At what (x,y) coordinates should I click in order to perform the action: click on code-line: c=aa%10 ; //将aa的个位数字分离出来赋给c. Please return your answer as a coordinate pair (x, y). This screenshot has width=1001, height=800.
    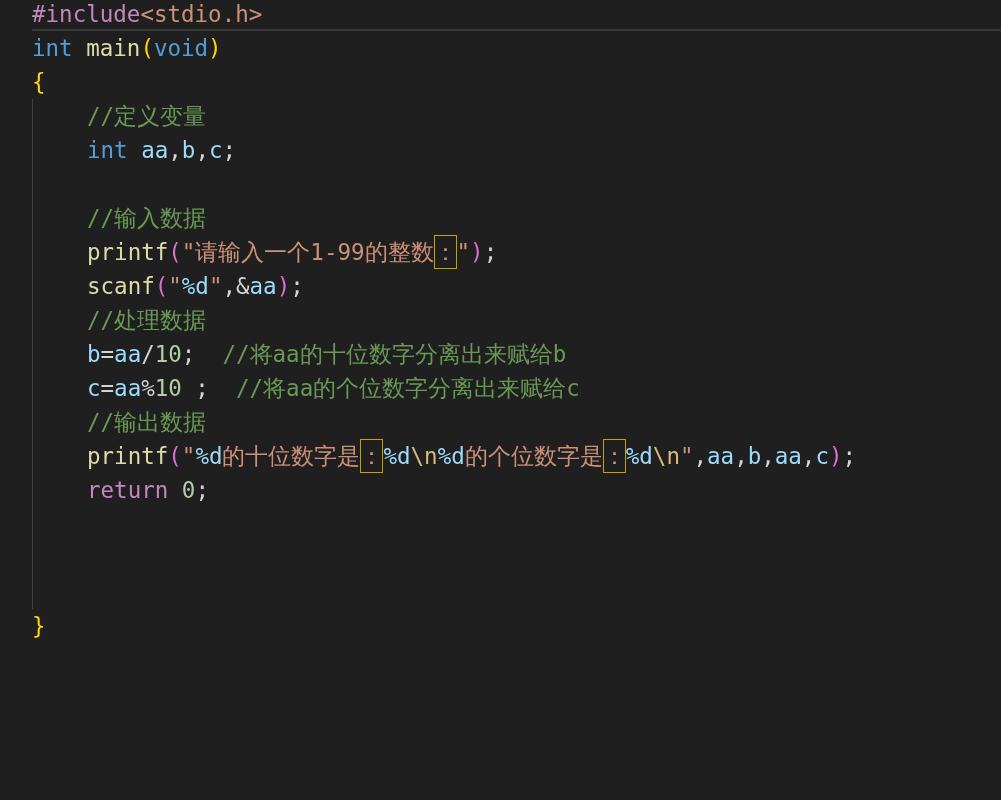
    Looking at the image, I should click on (334, 388).